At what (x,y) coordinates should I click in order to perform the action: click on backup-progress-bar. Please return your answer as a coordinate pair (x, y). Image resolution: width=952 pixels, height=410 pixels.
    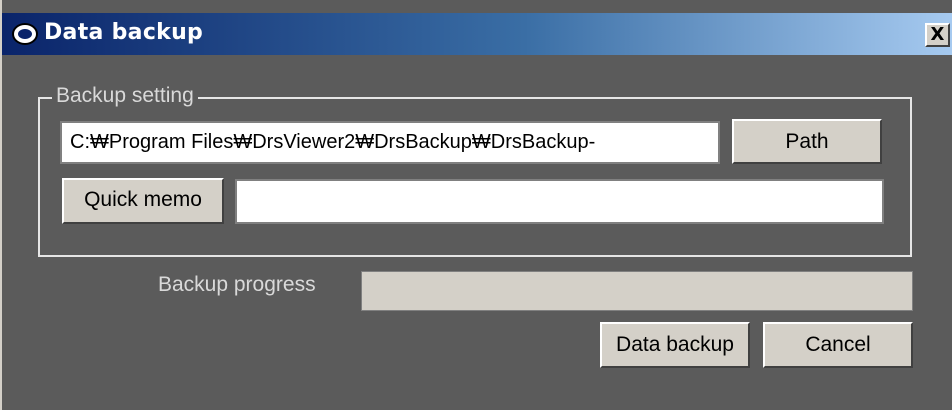
    Looking at the image, I should click on (637, 291).